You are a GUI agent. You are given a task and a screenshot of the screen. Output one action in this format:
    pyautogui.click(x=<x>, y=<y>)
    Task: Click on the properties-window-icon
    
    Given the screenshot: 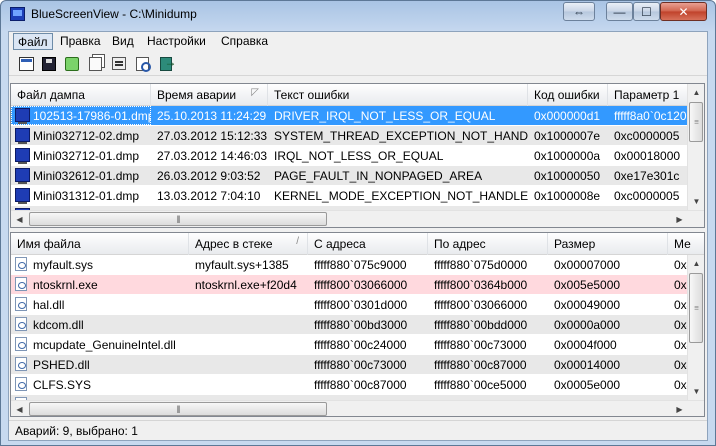 What is the action you would take?
    pyautogui.click(x=26, y=63)
    